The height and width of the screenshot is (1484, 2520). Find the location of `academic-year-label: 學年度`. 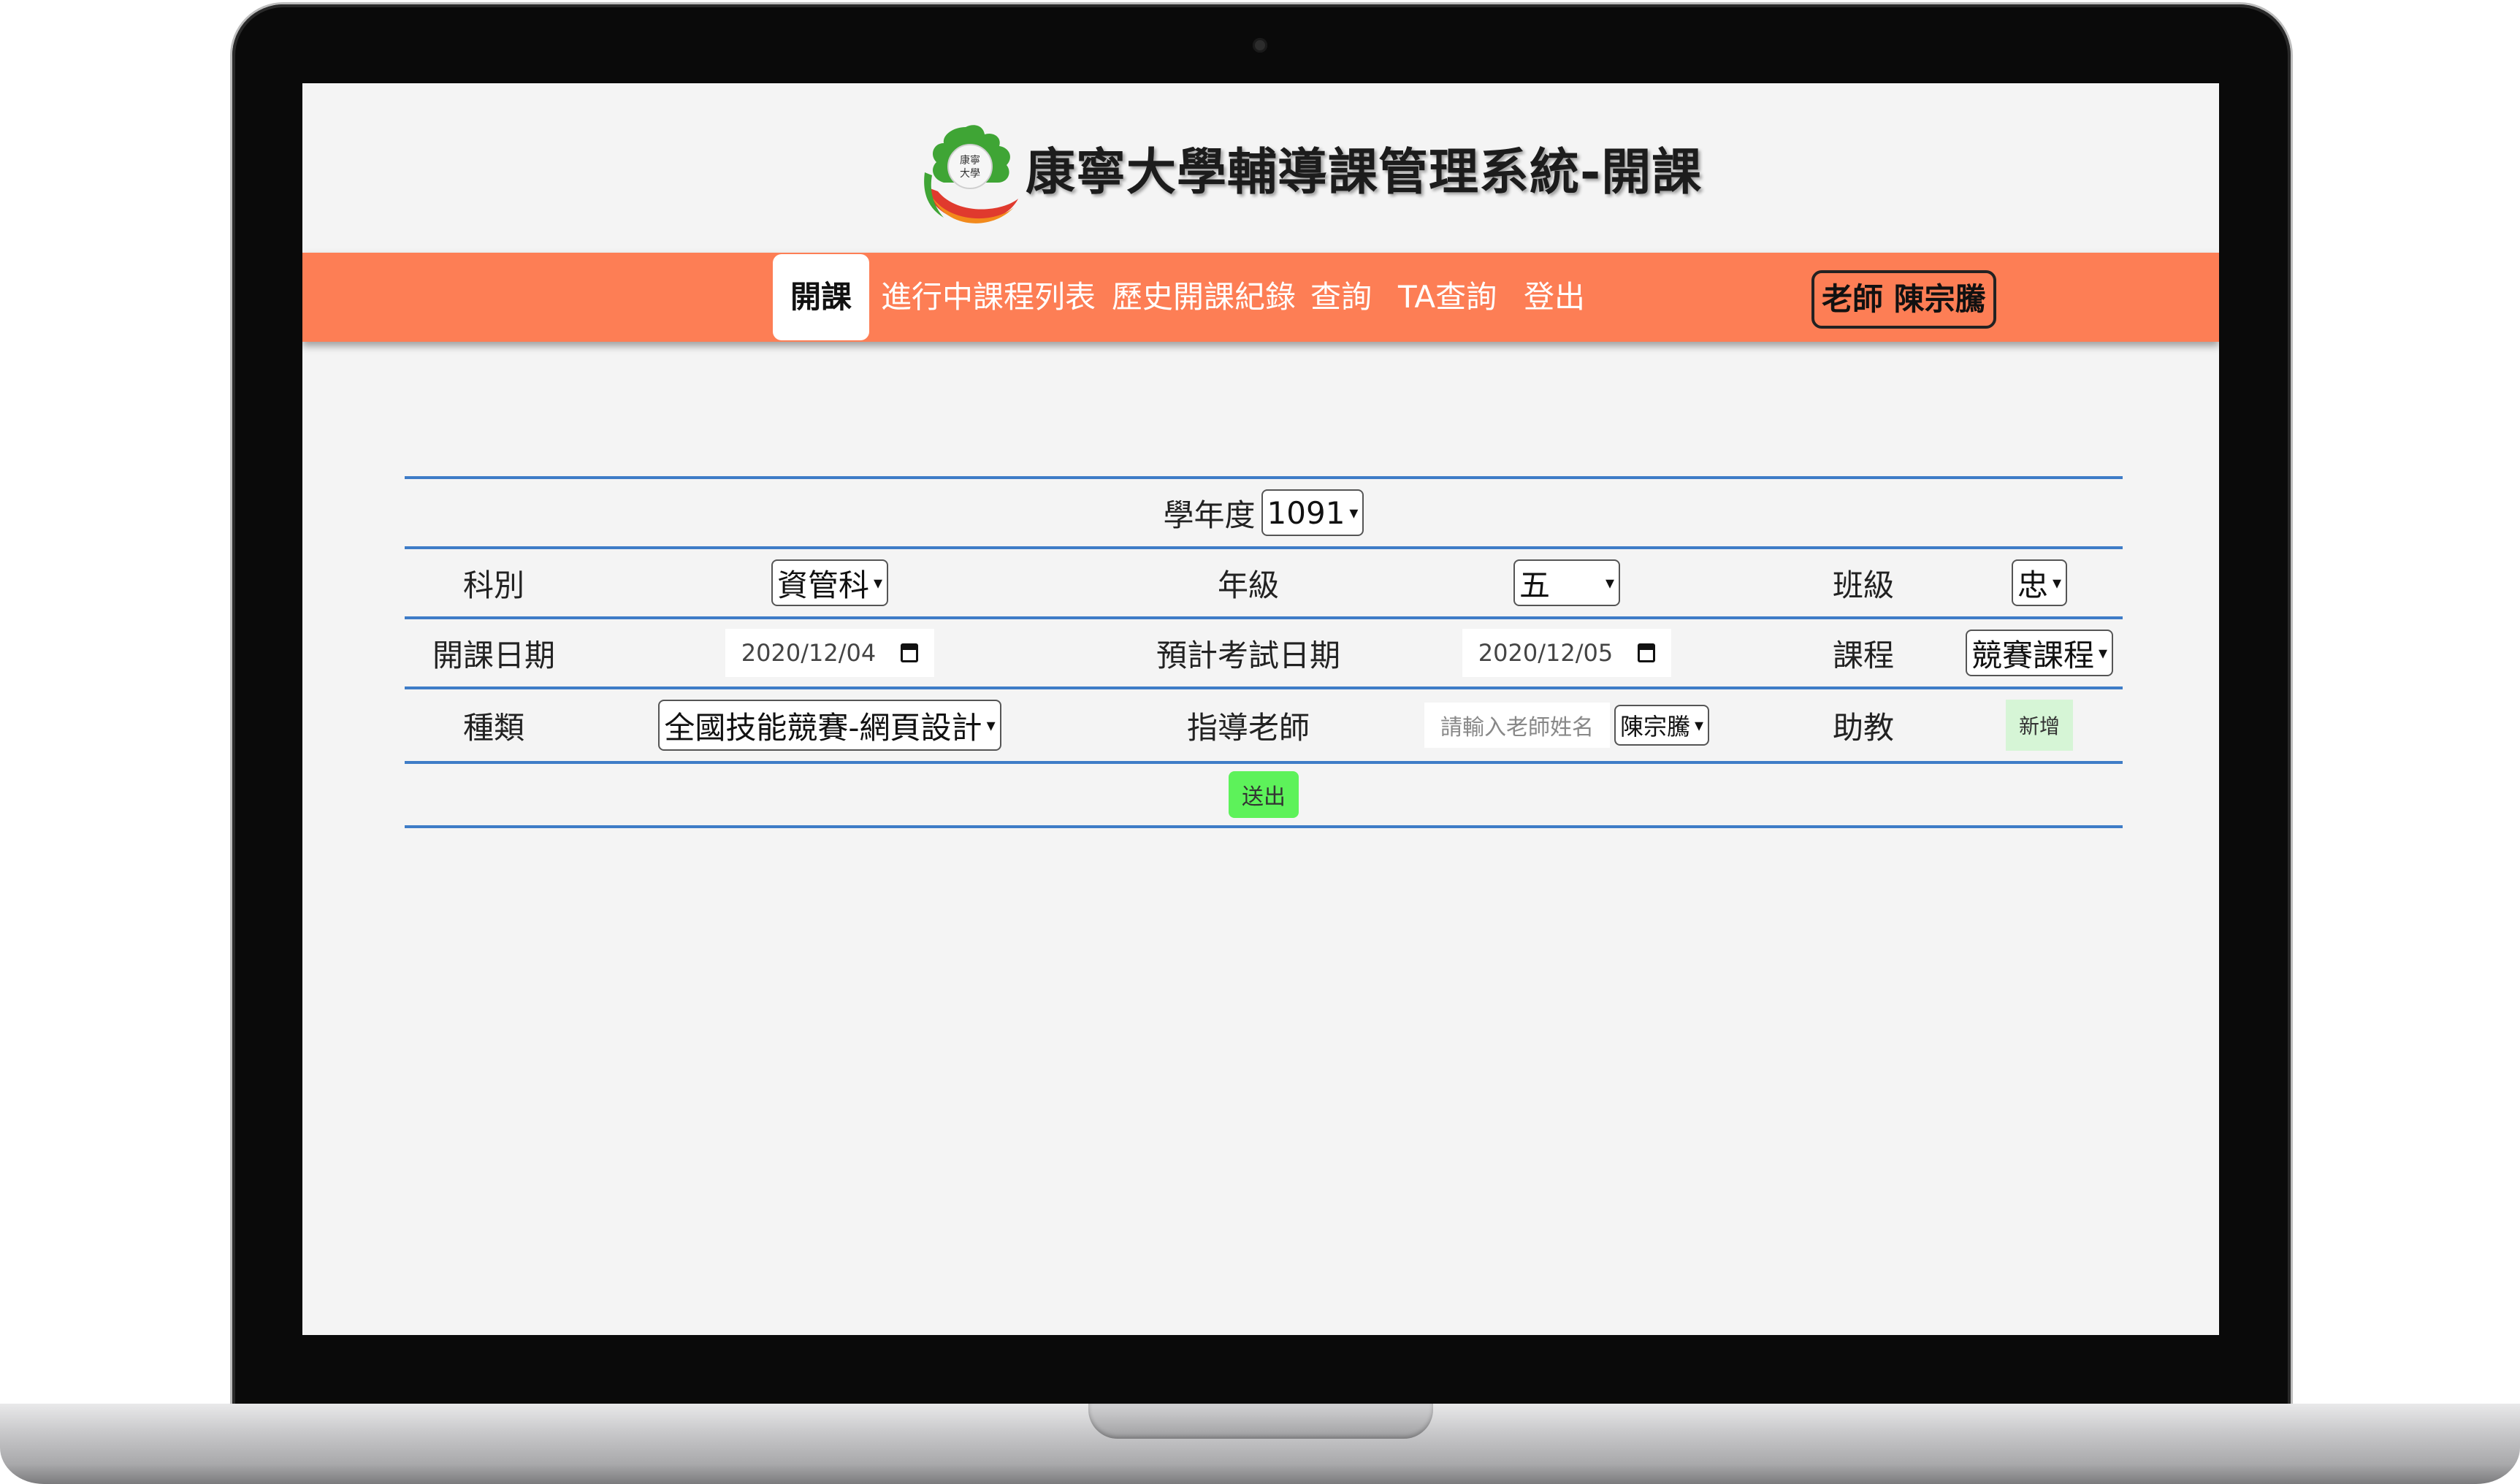

academic-year-label: 學年度 is located at coordinates (1209, 515).